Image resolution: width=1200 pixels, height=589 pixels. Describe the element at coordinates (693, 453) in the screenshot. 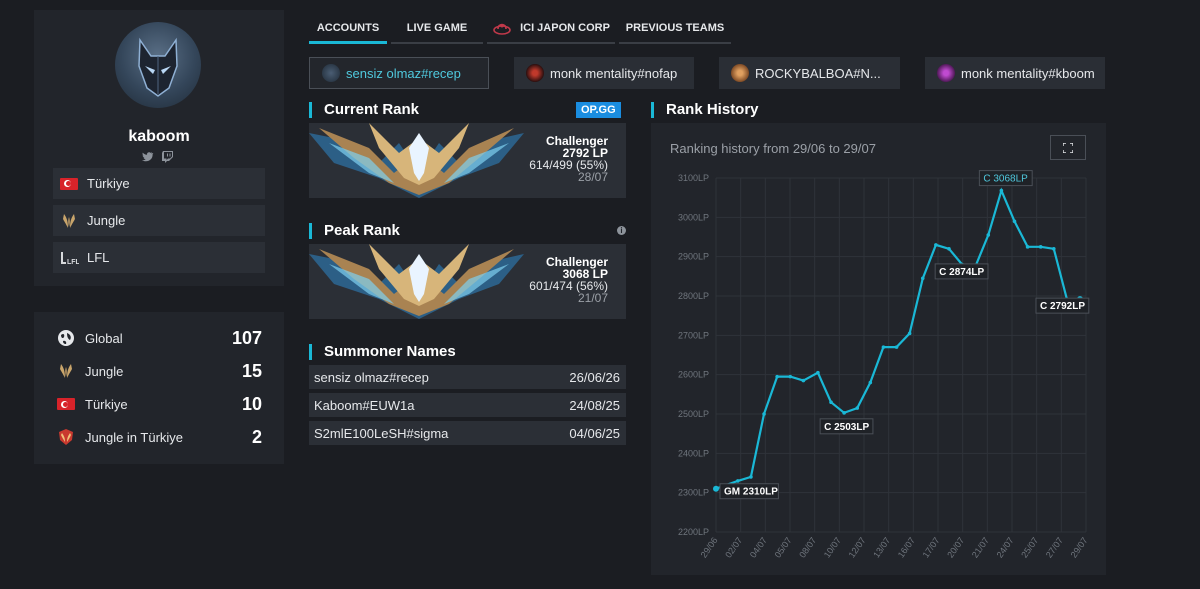

I see `y-tick-label: 2400LP` at that location.